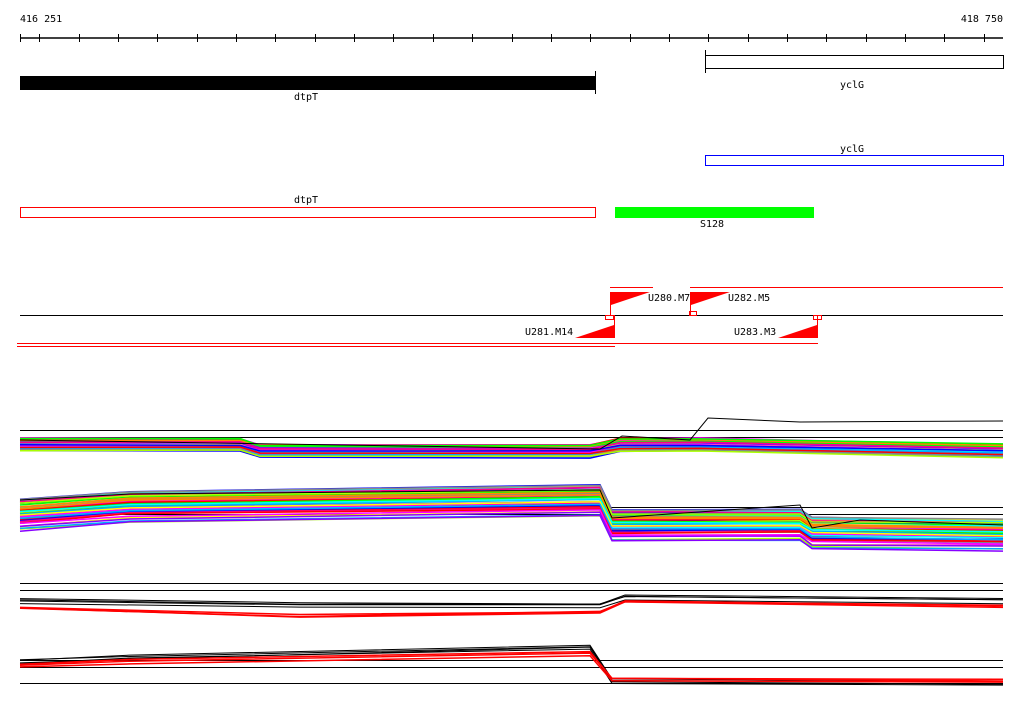  What do you see at coordinates (854, 160) in the screenshot?
I see `annotation-yclG-box` at bounding box center [854, 160].